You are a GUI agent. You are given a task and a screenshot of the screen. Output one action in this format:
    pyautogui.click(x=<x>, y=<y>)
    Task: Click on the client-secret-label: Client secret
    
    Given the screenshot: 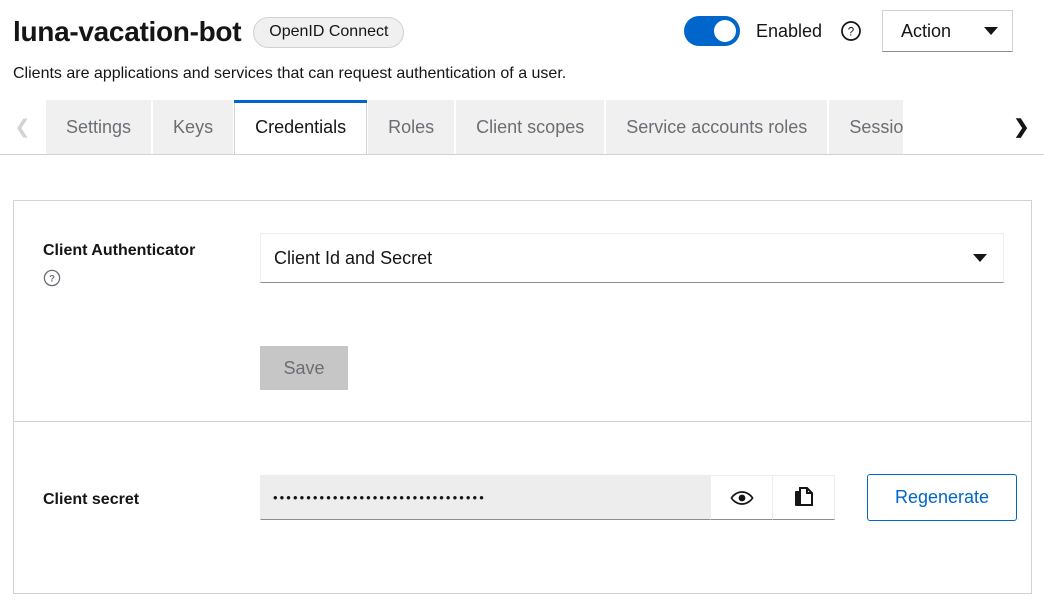 What is the action you would take?
    pyautogui.click(x=91, y=499)
    